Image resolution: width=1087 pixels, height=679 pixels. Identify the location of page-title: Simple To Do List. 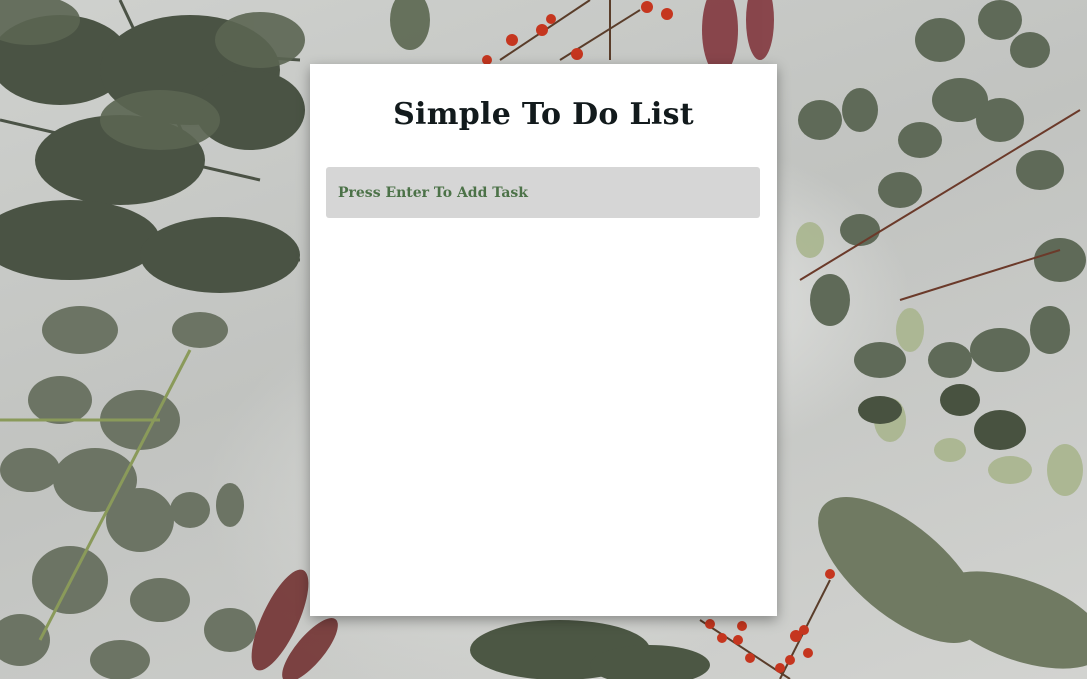
(543, 114).